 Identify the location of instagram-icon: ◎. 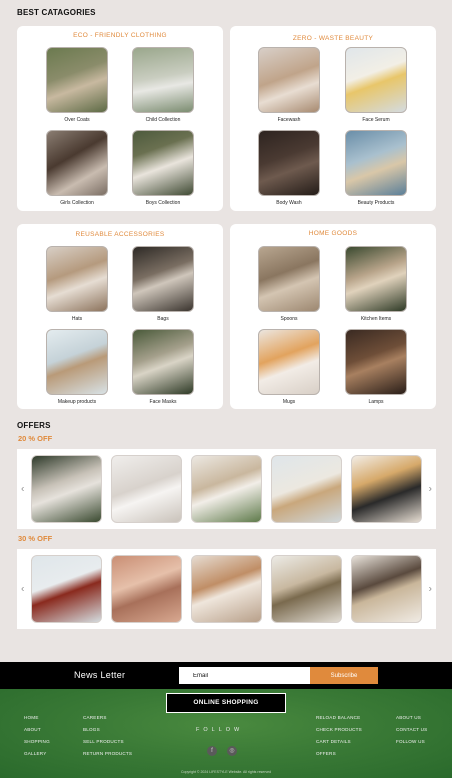
(232, 751).